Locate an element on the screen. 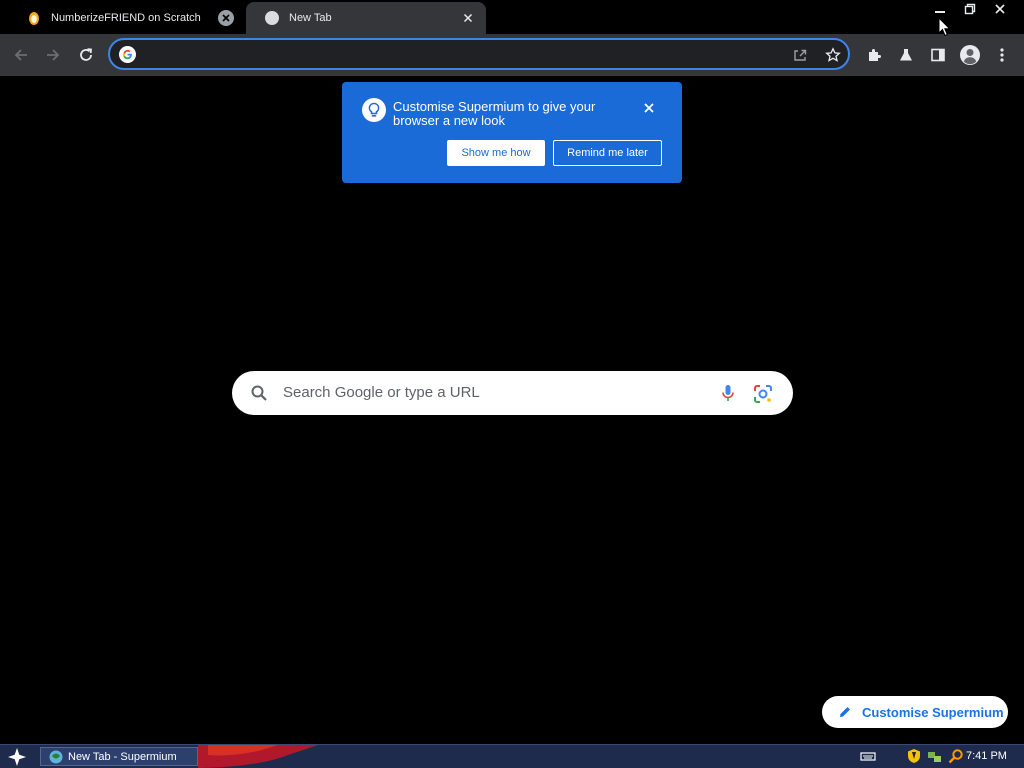 This screenshot has height=768, width=1024. restore-icon is located at coordinates (970, 9).